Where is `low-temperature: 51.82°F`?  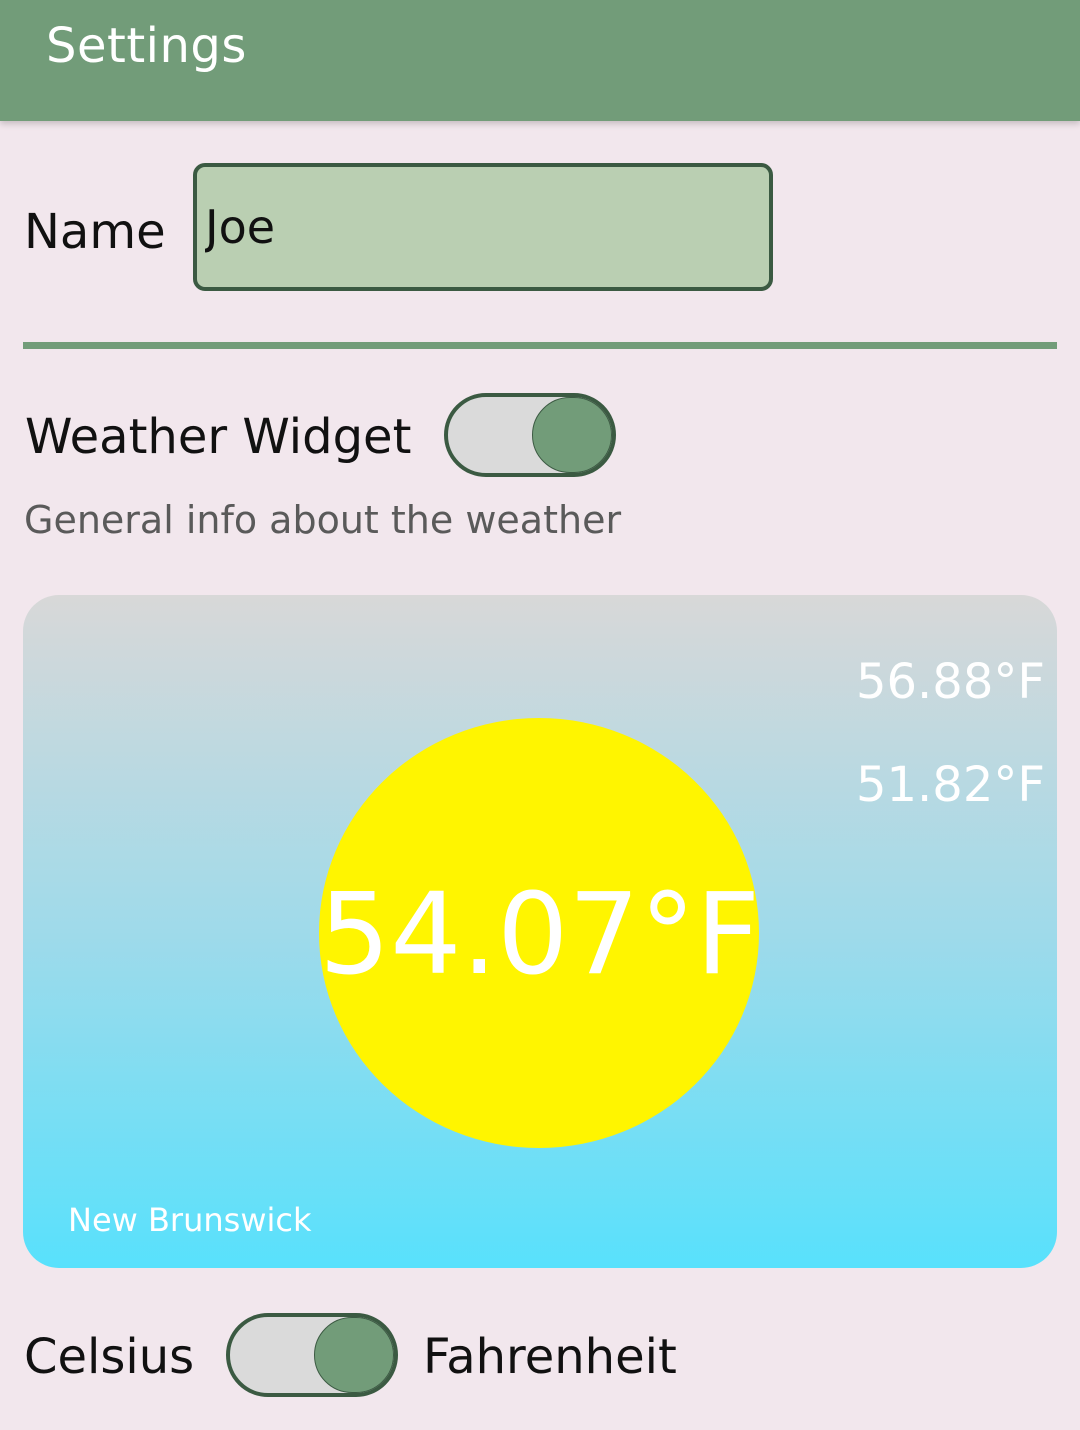
low-temperature: 51.82°F is located at coordinates (950, 785).